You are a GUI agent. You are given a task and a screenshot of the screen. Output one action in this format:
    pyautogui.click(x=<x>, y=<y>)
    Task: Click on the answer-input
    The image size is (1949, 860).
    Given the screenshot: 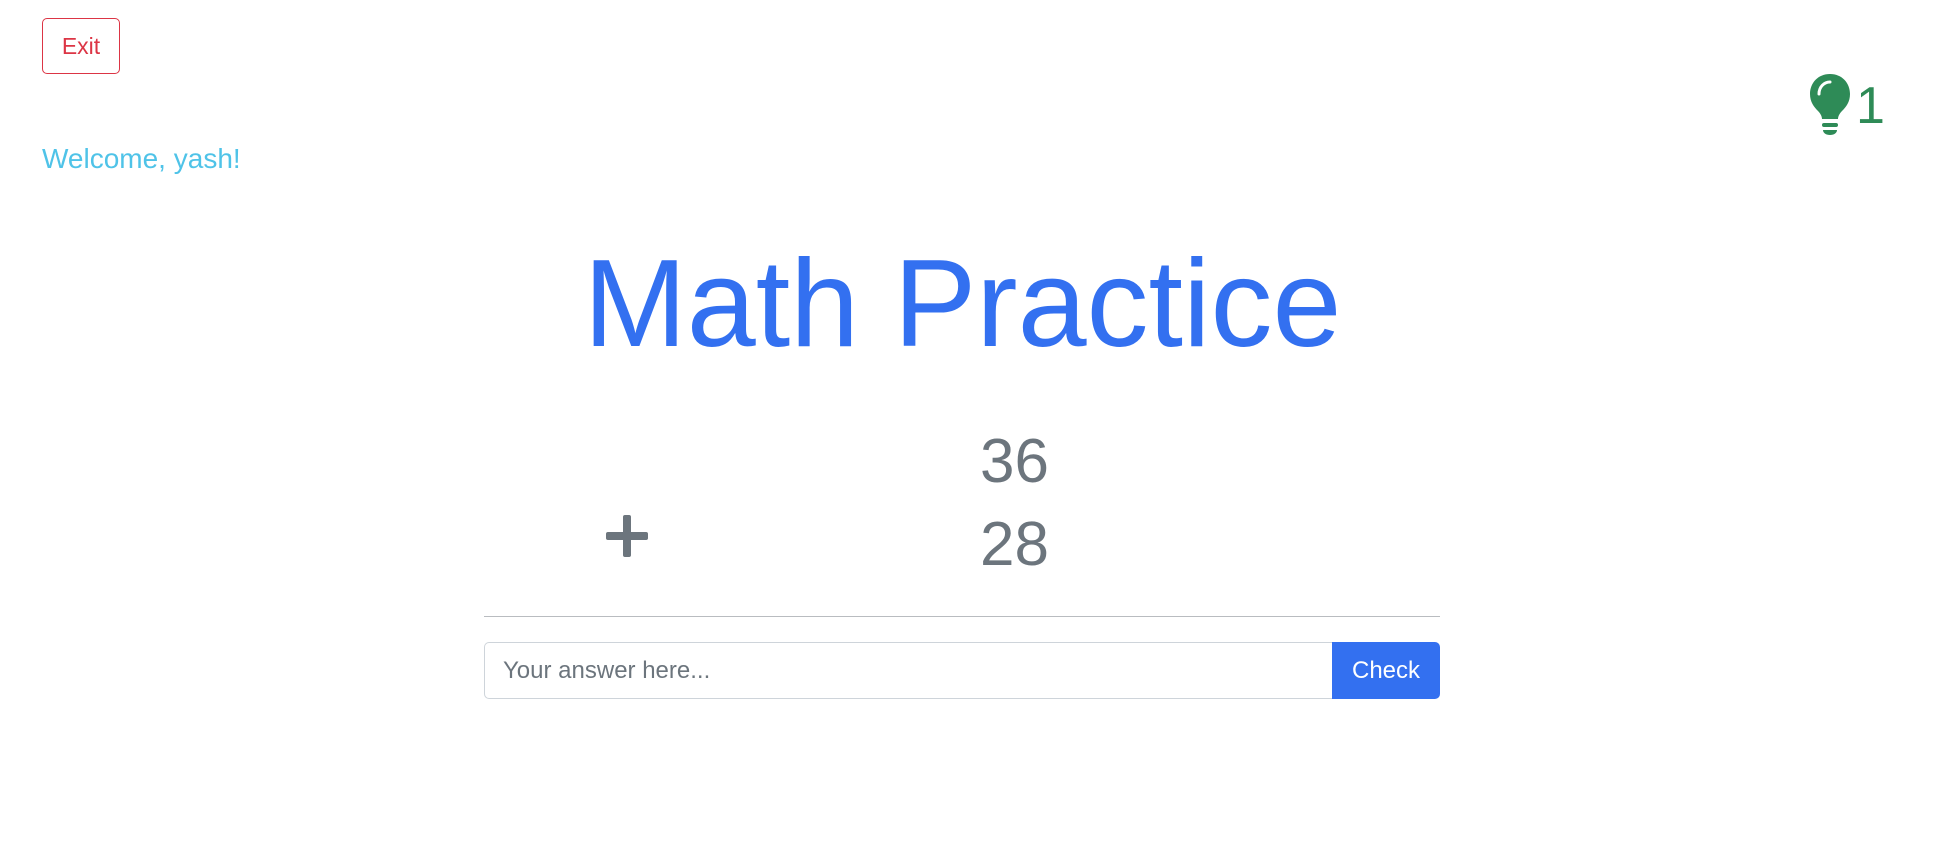 What is the action you would take?
    pyautogui.click(x=908, y=670)
    